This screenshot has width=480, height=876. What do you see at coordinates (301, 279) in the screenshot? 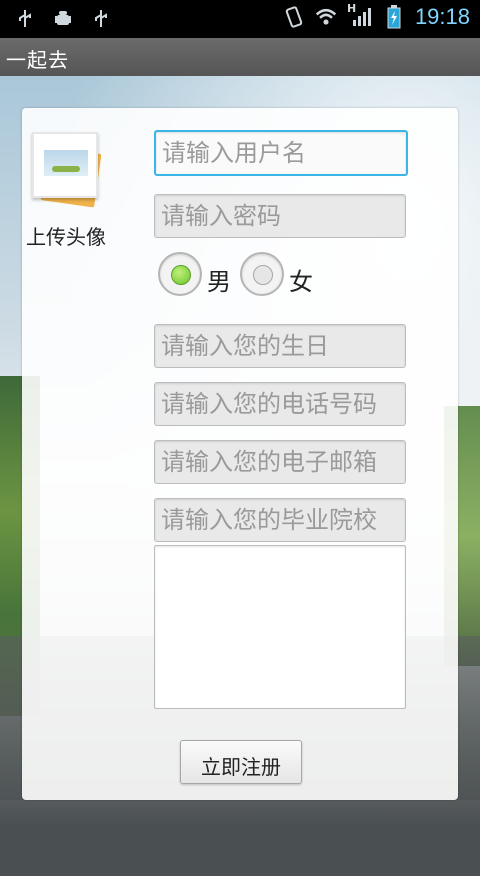
I see `gender-female-label: 女` at bounding box center [301, 279].